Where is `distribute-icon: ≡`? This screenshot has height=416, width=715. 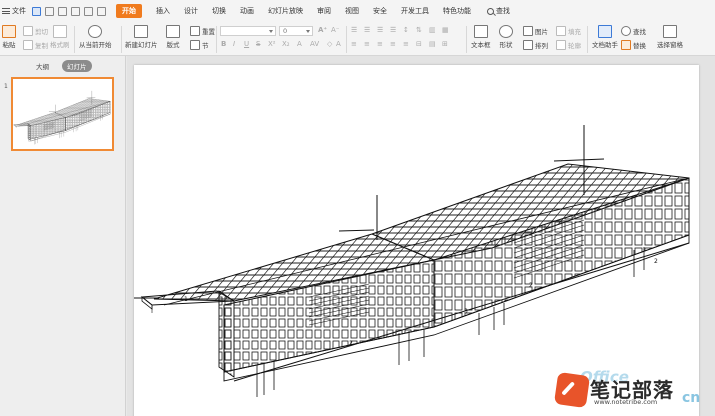
distribute-icon: ≡ is located at coordinates (406, 44).